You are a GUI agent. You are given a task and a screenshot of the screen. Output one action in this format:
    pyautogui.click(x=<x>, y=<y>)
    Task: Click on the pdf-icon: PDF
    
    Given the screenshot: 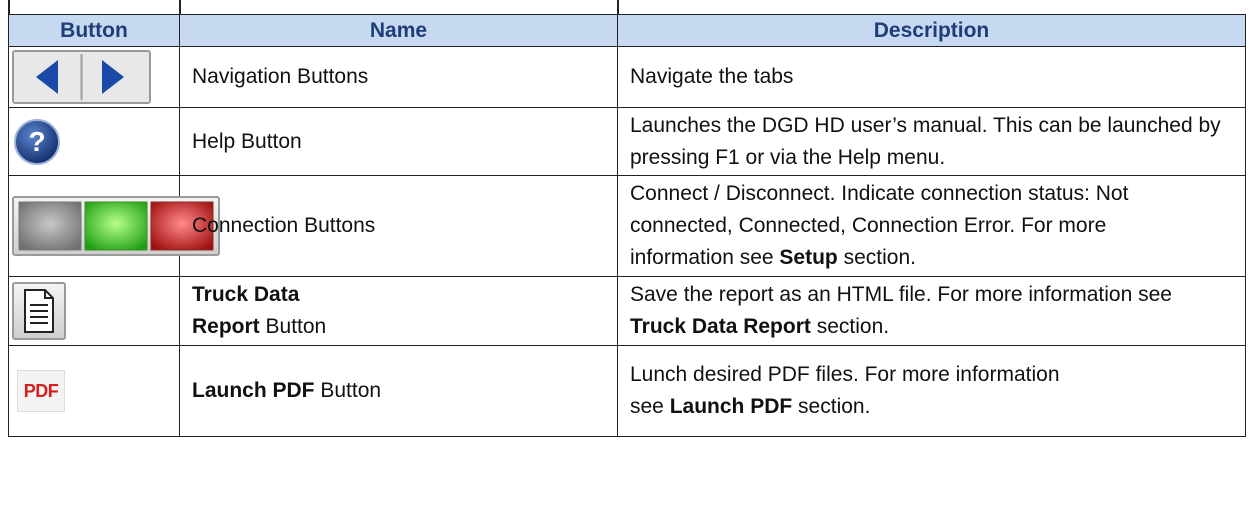 What is the action you would take?
    pyautogui.click(x=41, y=391)
    